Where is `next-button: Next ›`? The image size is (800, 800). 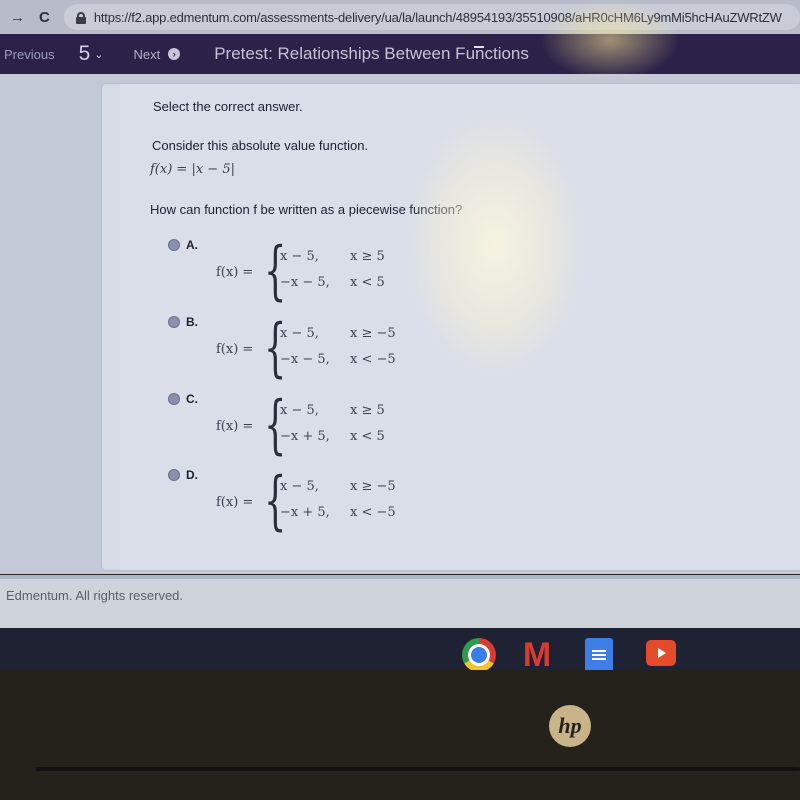
next-button: Next › is located at coordinates (157, 54).